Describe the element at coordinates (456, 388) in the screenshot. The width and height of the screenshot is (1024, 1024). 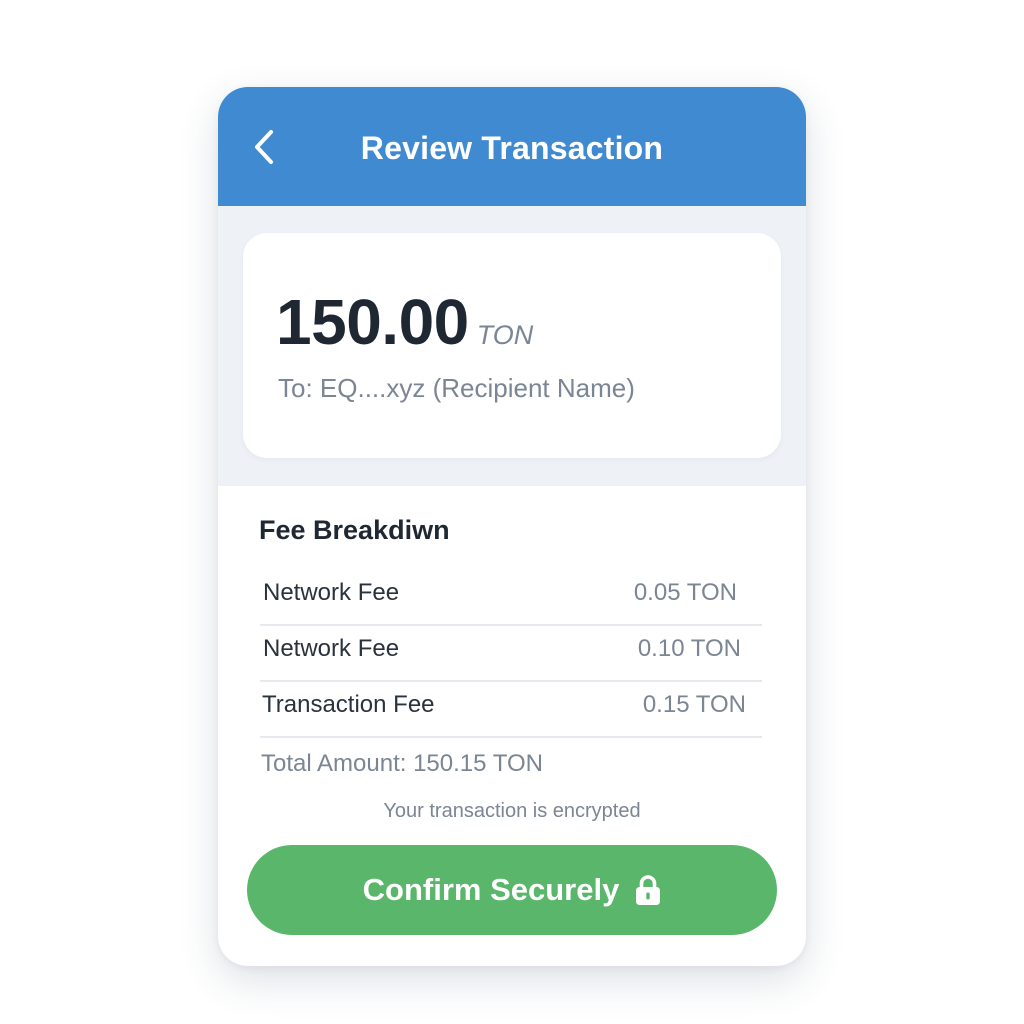
I see `recipient-text: To: EQ....xyz (Recipient Name)` at that location.